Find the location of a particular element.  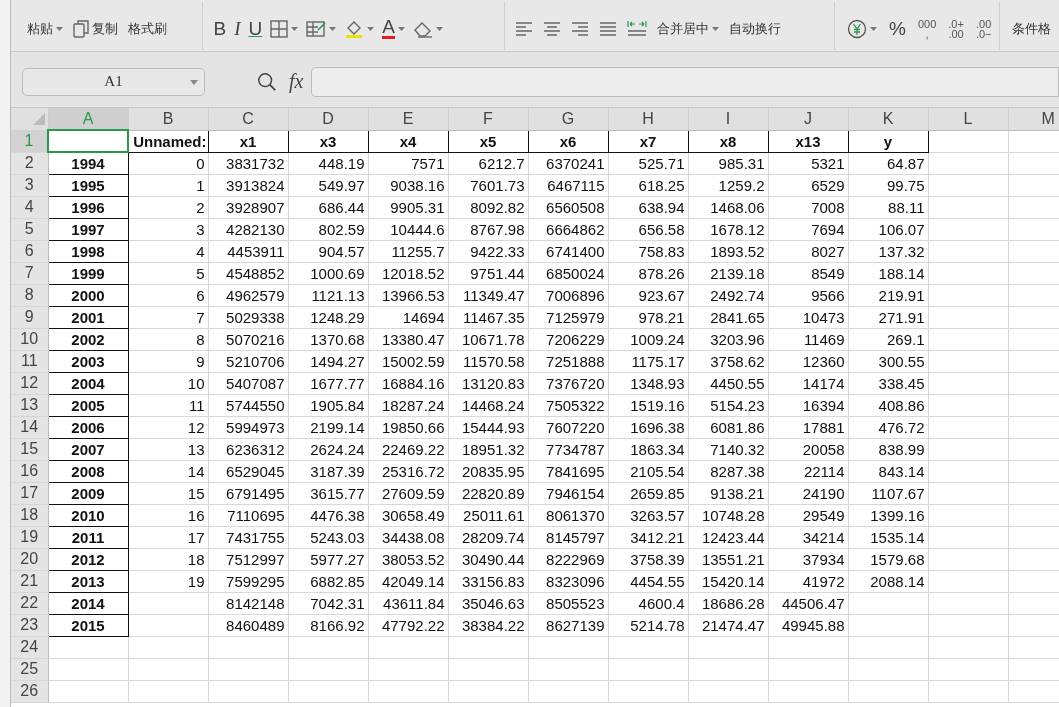

spreadsheet-cell: 6081.86 is located at coordinates (728, 427).